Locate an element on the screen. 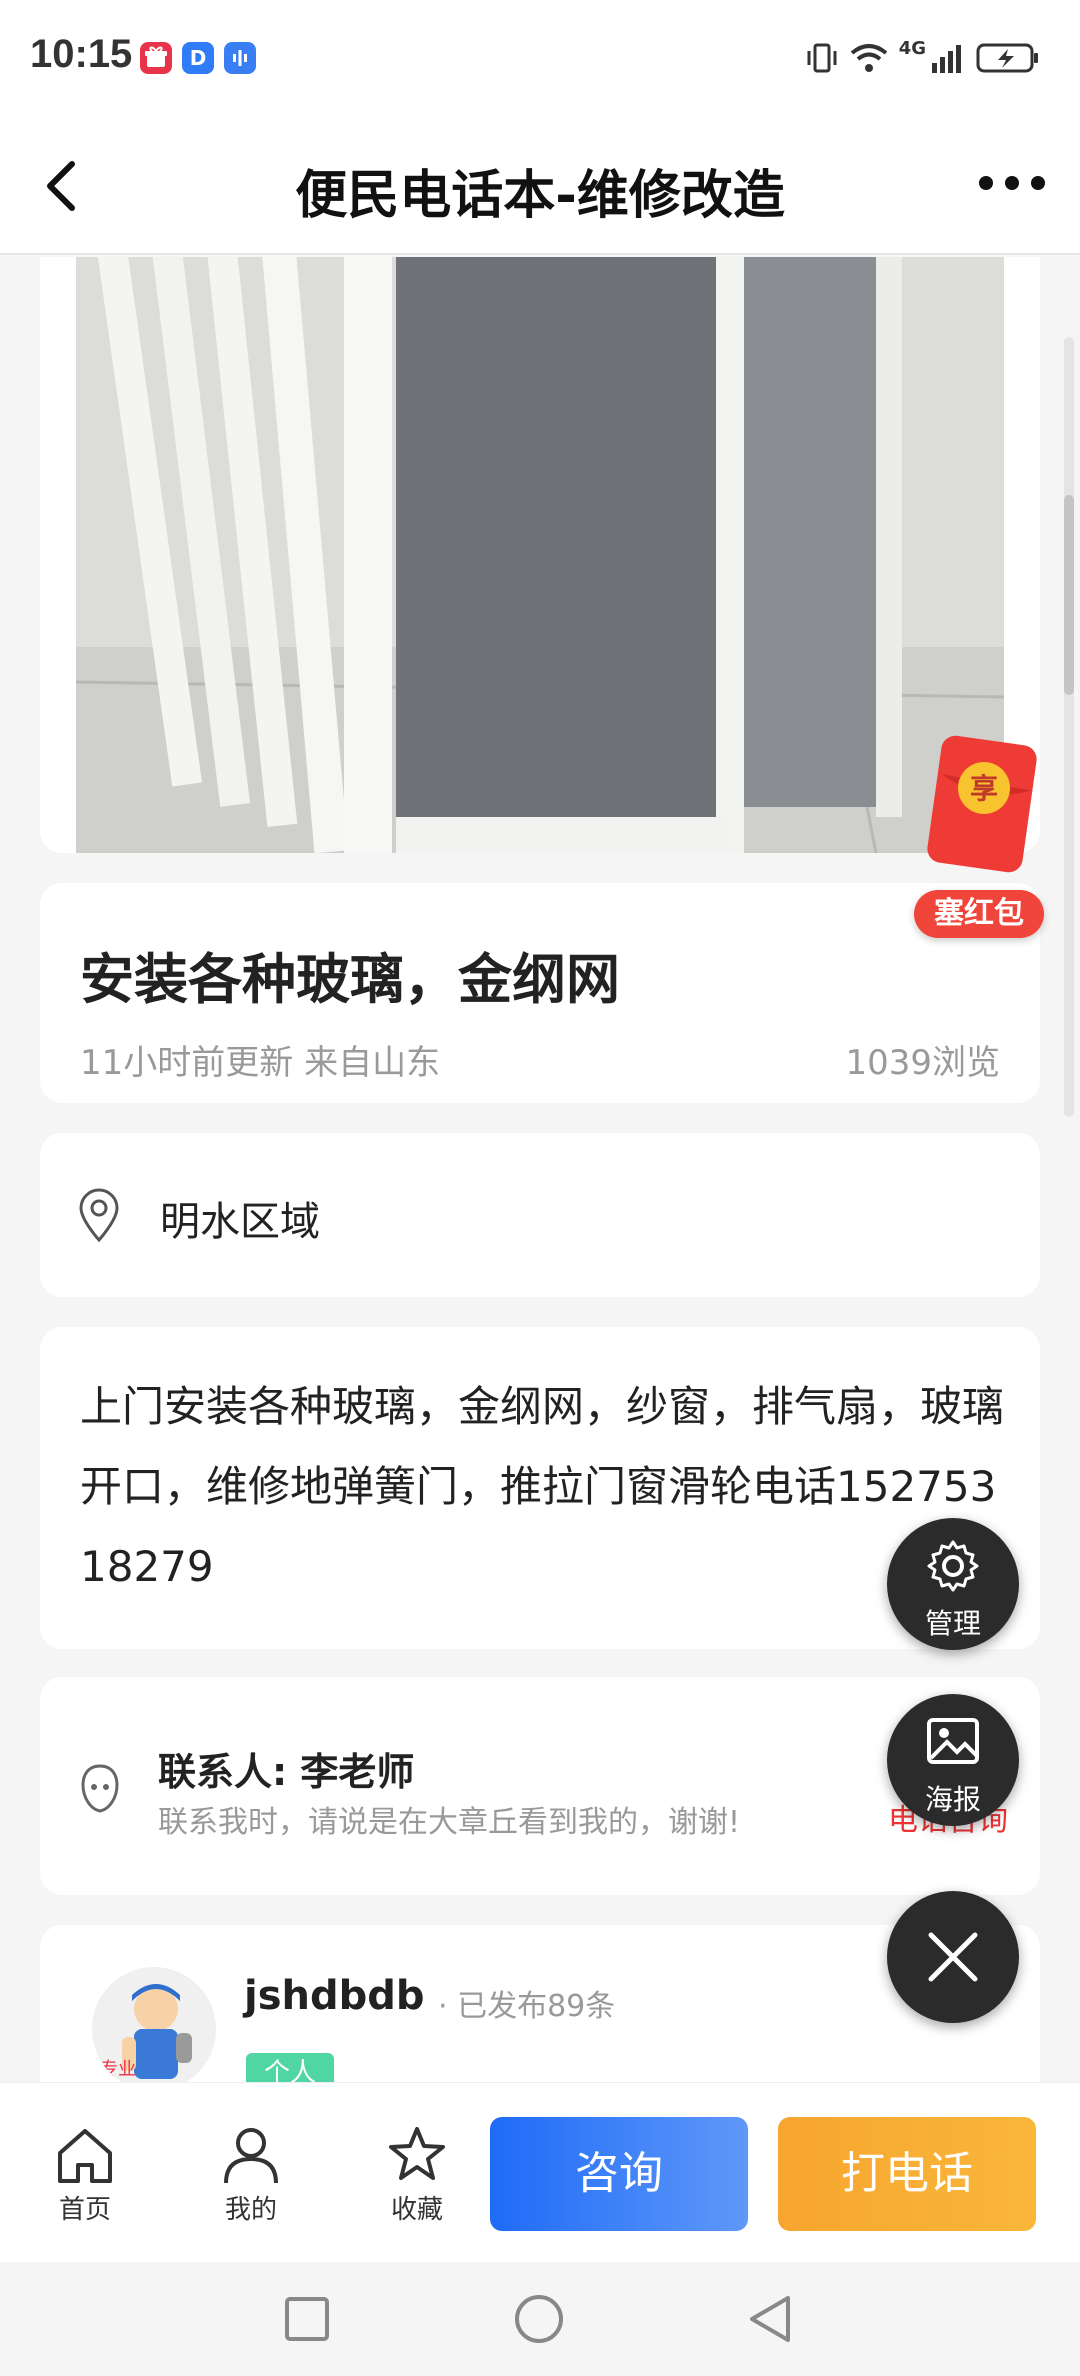 The height and width of the screenshot is (2376, 1080). manage-button: 管理 is located at coordinates (953, 1584).